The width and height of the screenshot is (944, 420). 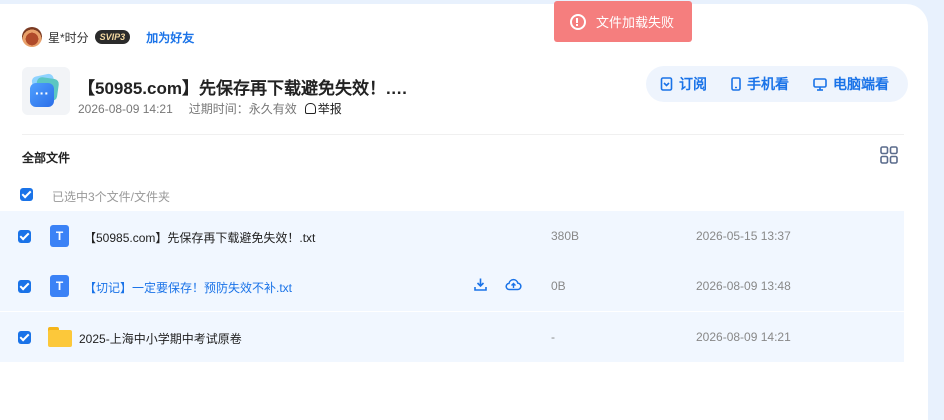 I want to click on select-all-checkbox, so click(x=26, y=194).